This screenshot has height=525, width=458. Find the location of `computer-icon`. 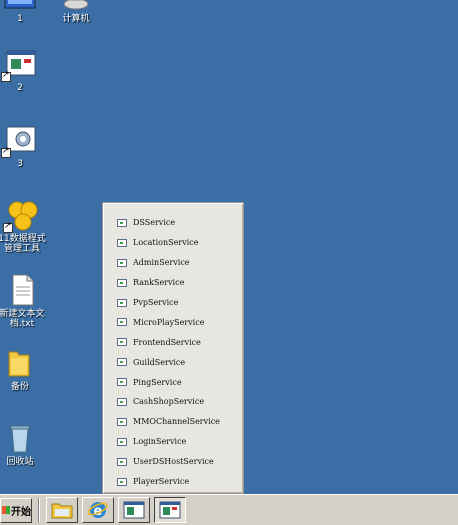

computer-icon is located at coordinates (76, 6).